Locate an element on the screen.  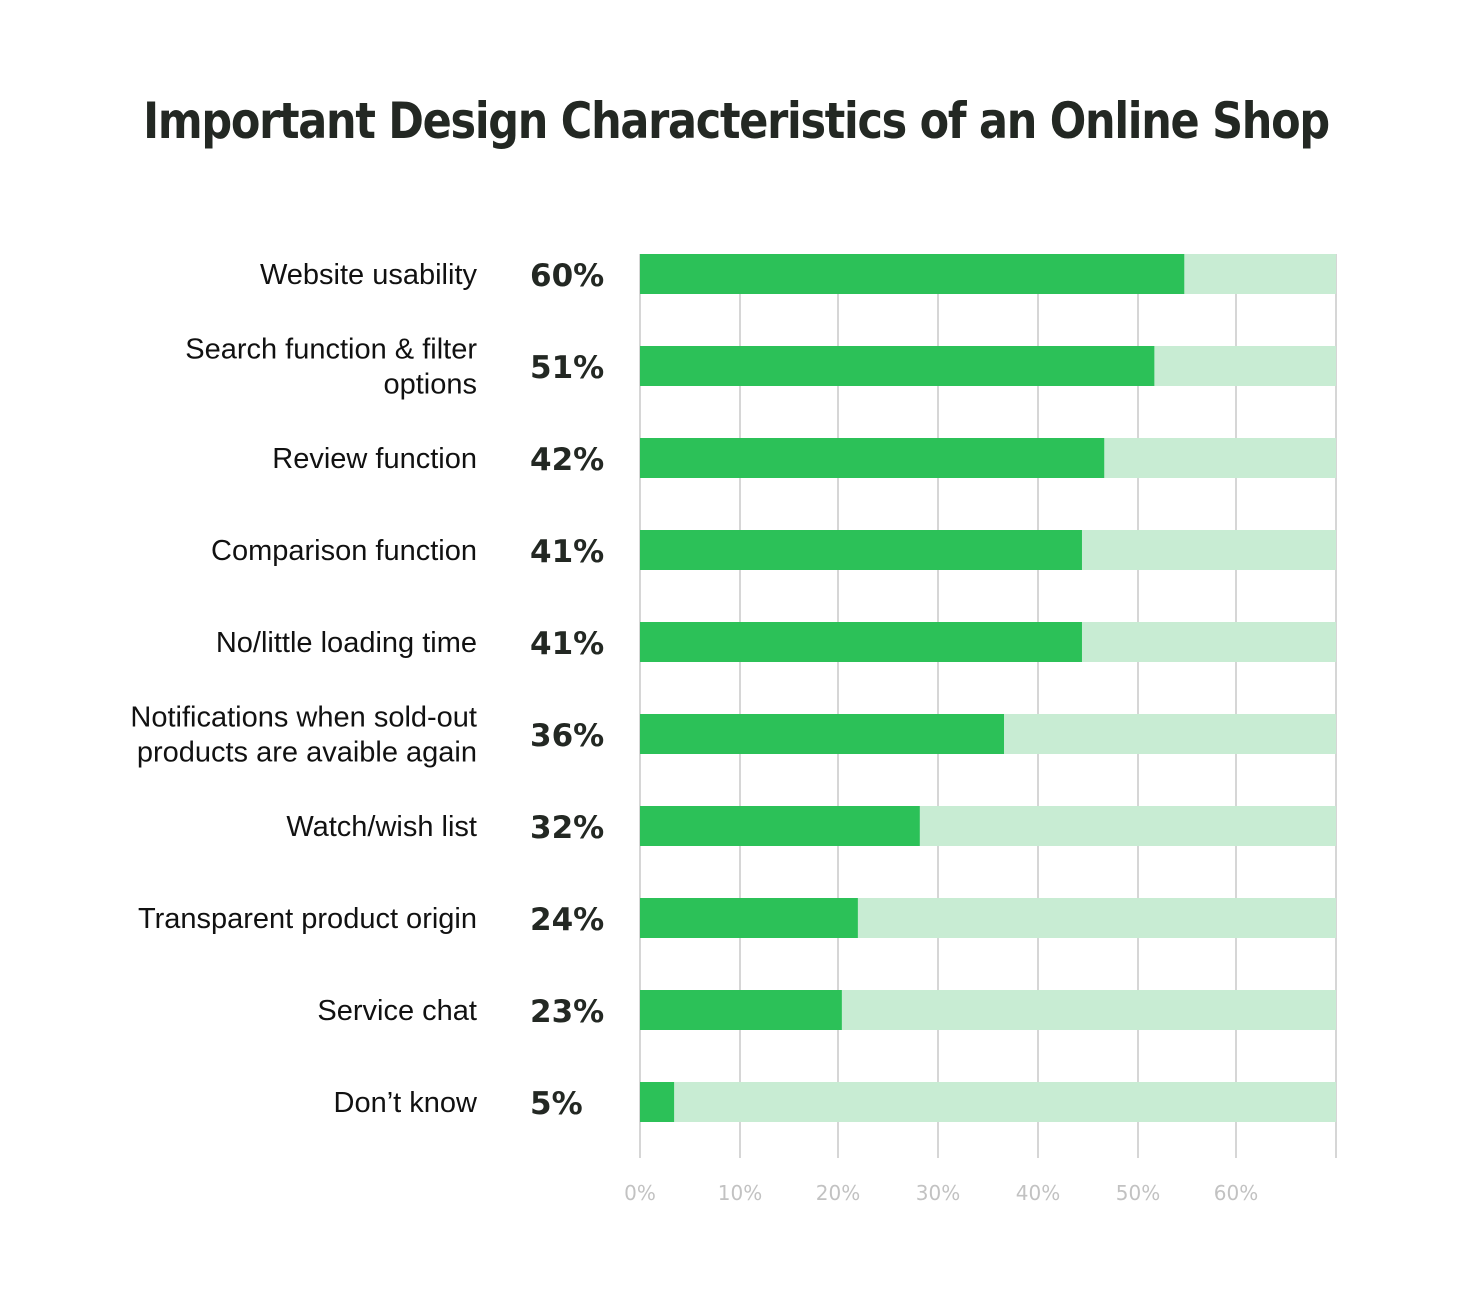
value-label: 42% is located at coordinates (567, 460).